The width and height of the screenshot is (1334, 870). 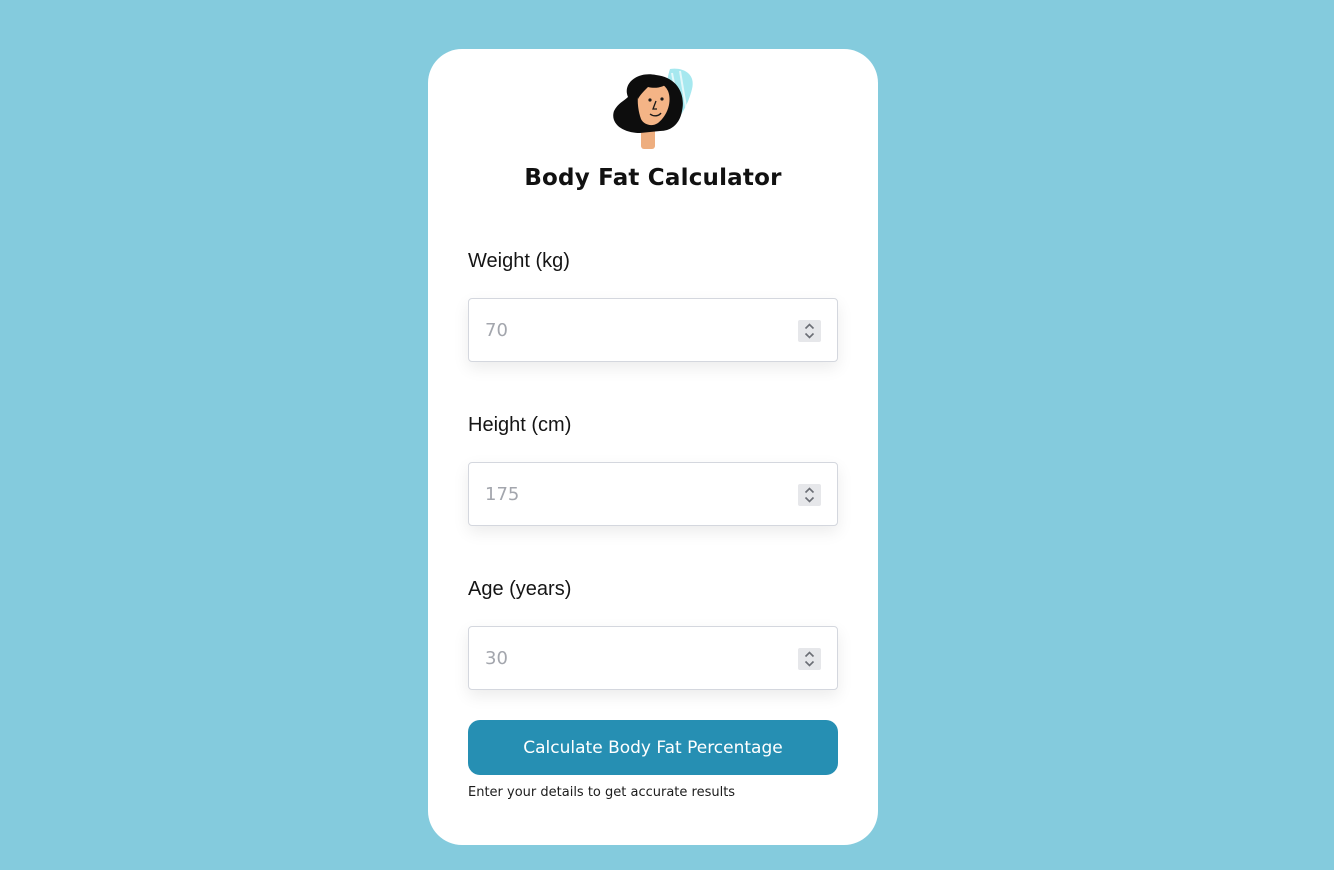 I want to click on age-stepper, so click(x=809, y=659).